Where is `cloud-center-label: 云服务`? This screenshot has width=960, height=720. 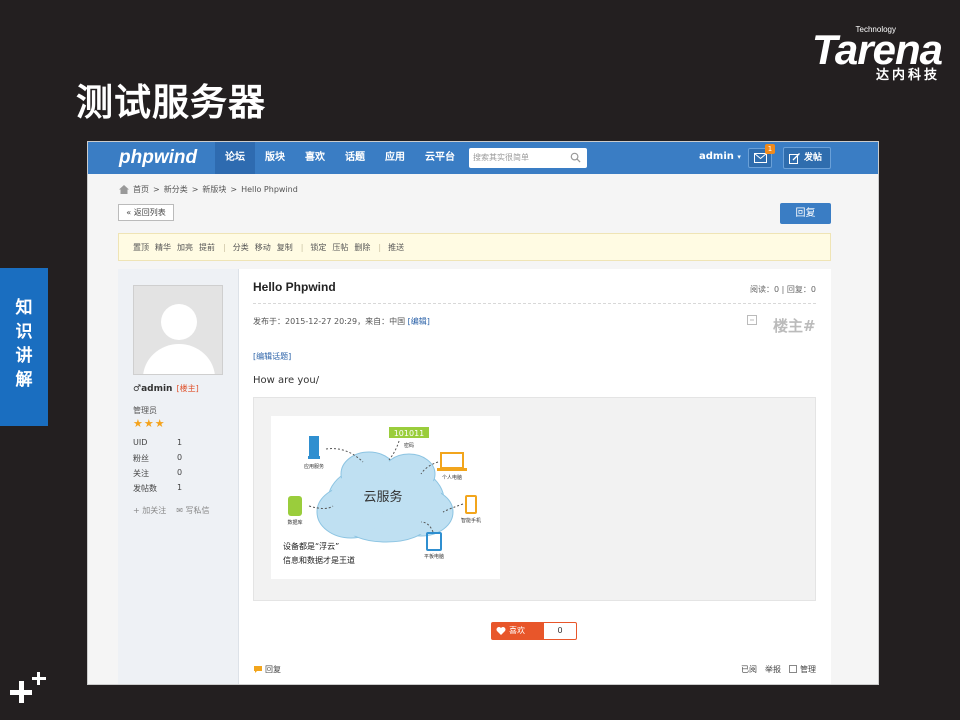 cloud-center-label: 云服务 is located at coordinates (382, 497).